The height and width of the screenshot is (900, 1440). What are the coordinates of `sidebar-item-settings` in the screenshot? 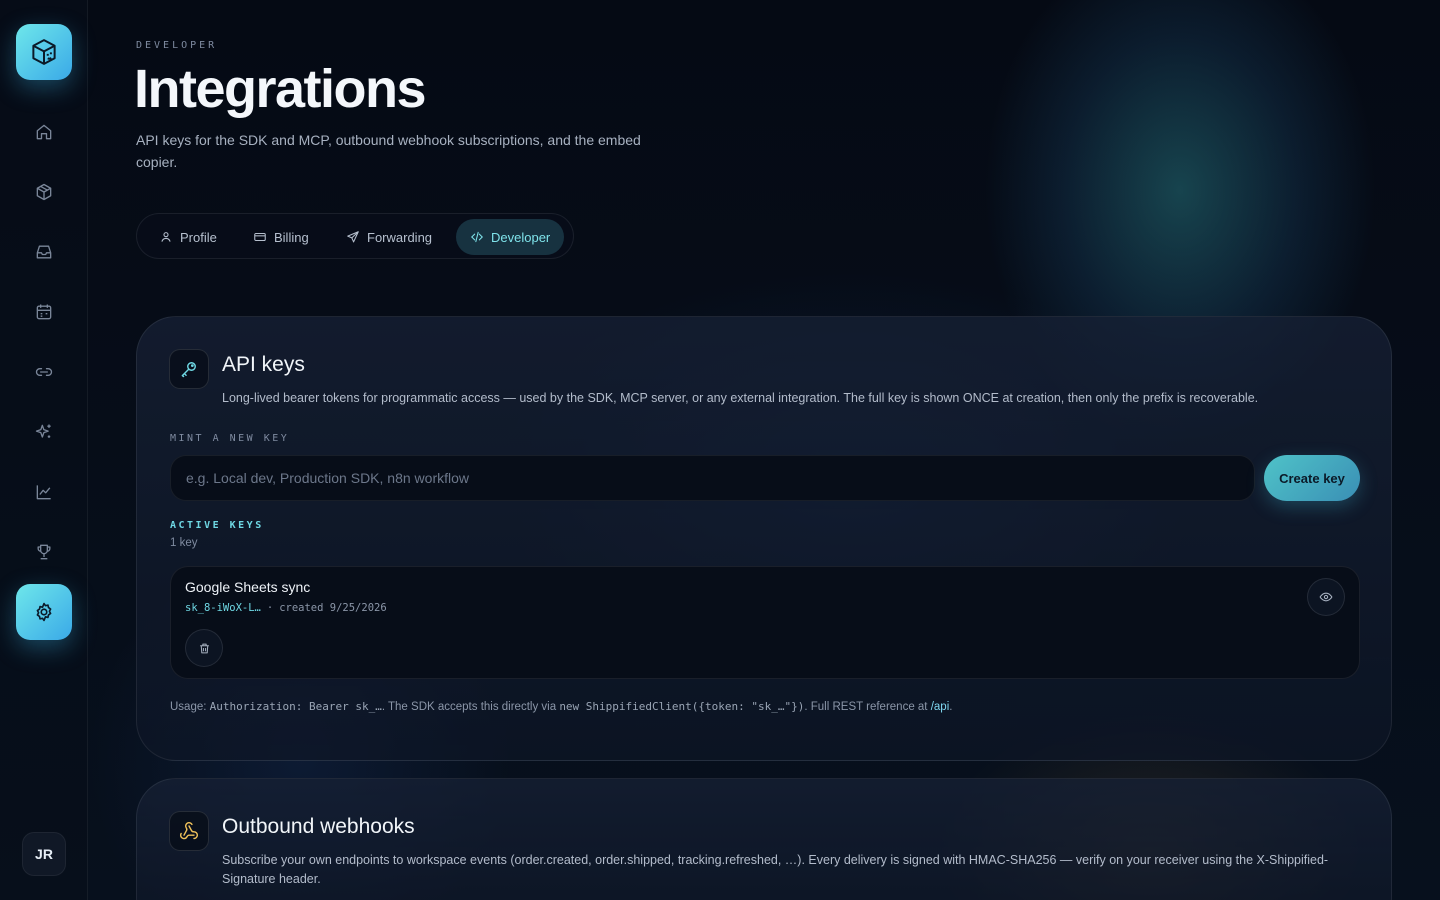 It's located at (44, 612).